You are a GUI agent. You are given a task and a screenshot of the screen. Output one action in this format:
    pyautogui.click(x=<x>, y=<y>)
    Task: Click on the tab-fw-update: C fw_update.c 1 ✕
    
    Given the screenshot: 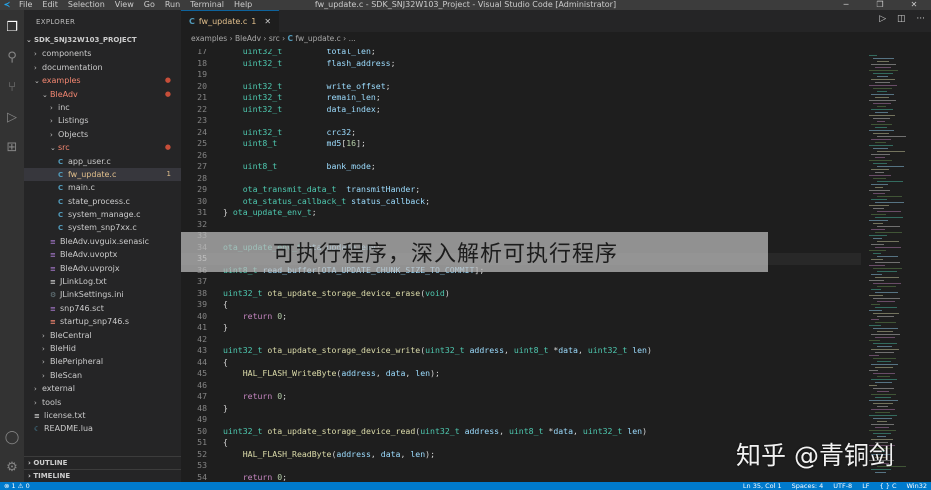 What is the action you would take?
    pyautogui.click(x=230, y=21)
    